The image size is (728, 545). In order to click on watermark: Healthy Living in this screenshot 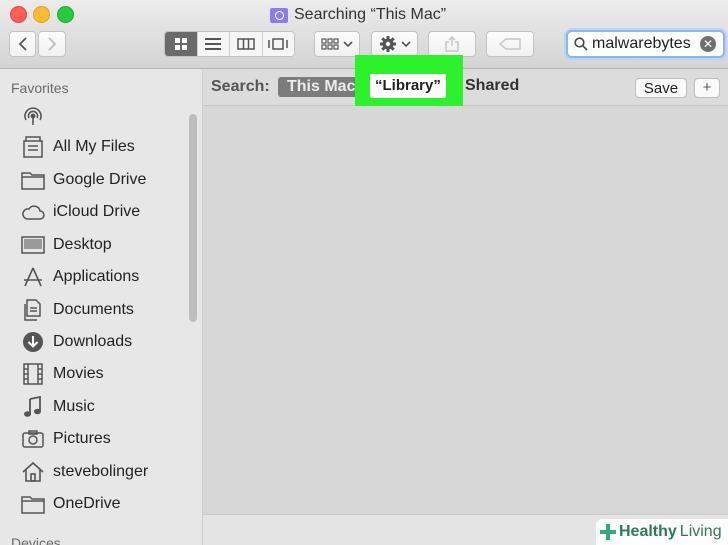, I will do `click(662, 532)`.